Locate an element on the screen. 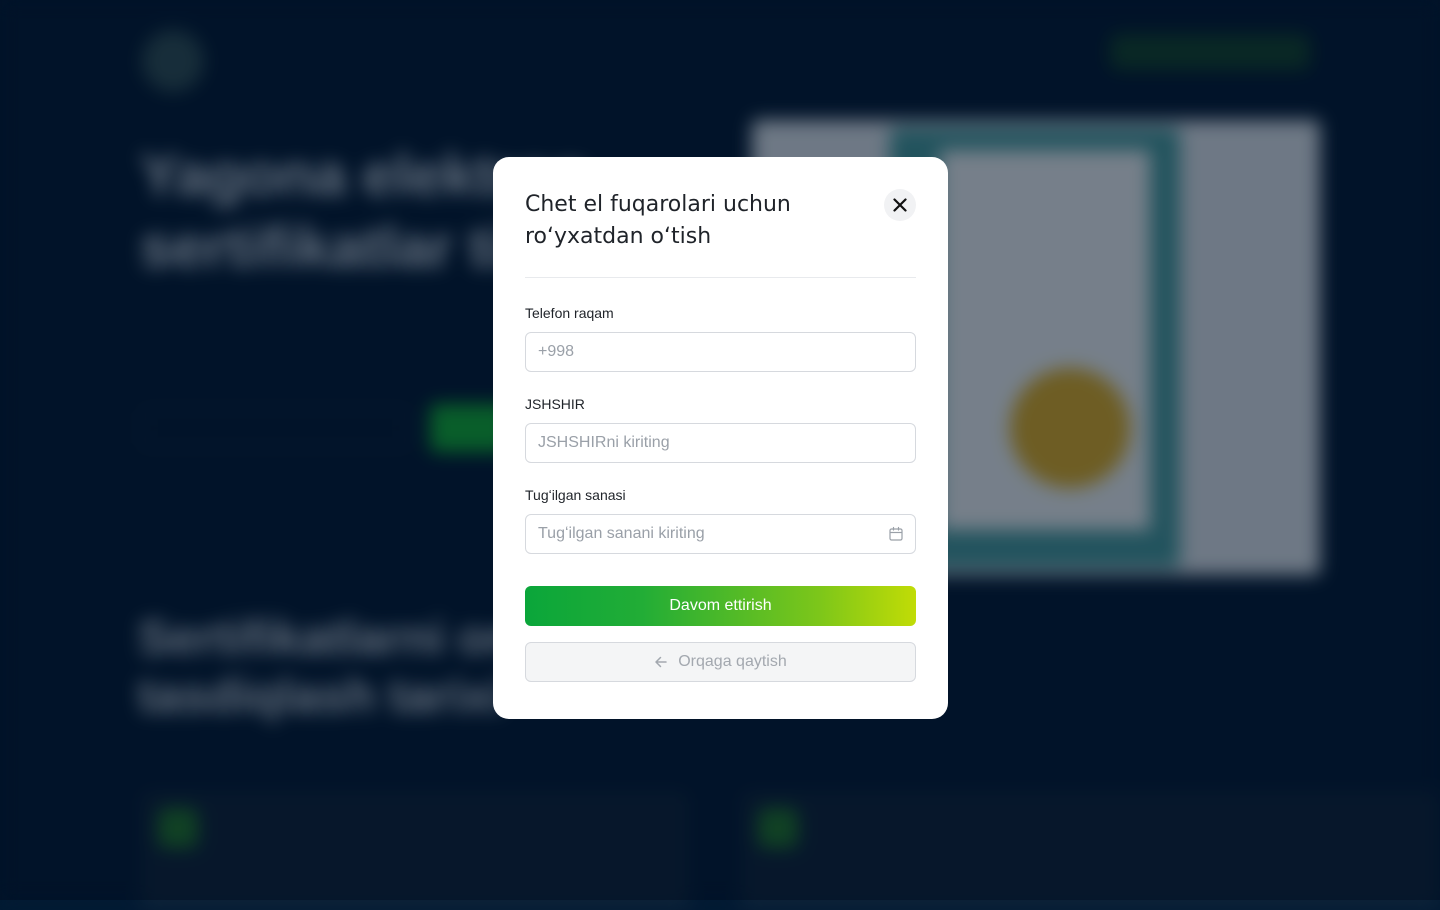 This screenshot has width=1440, height=910. birth-date-field-group: Tugʻilgan sanasi is located at coordinates (720, 520).